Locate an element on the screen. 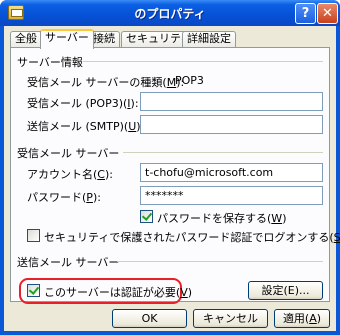  outgoing-server-input is located at coordinates (231, 124).